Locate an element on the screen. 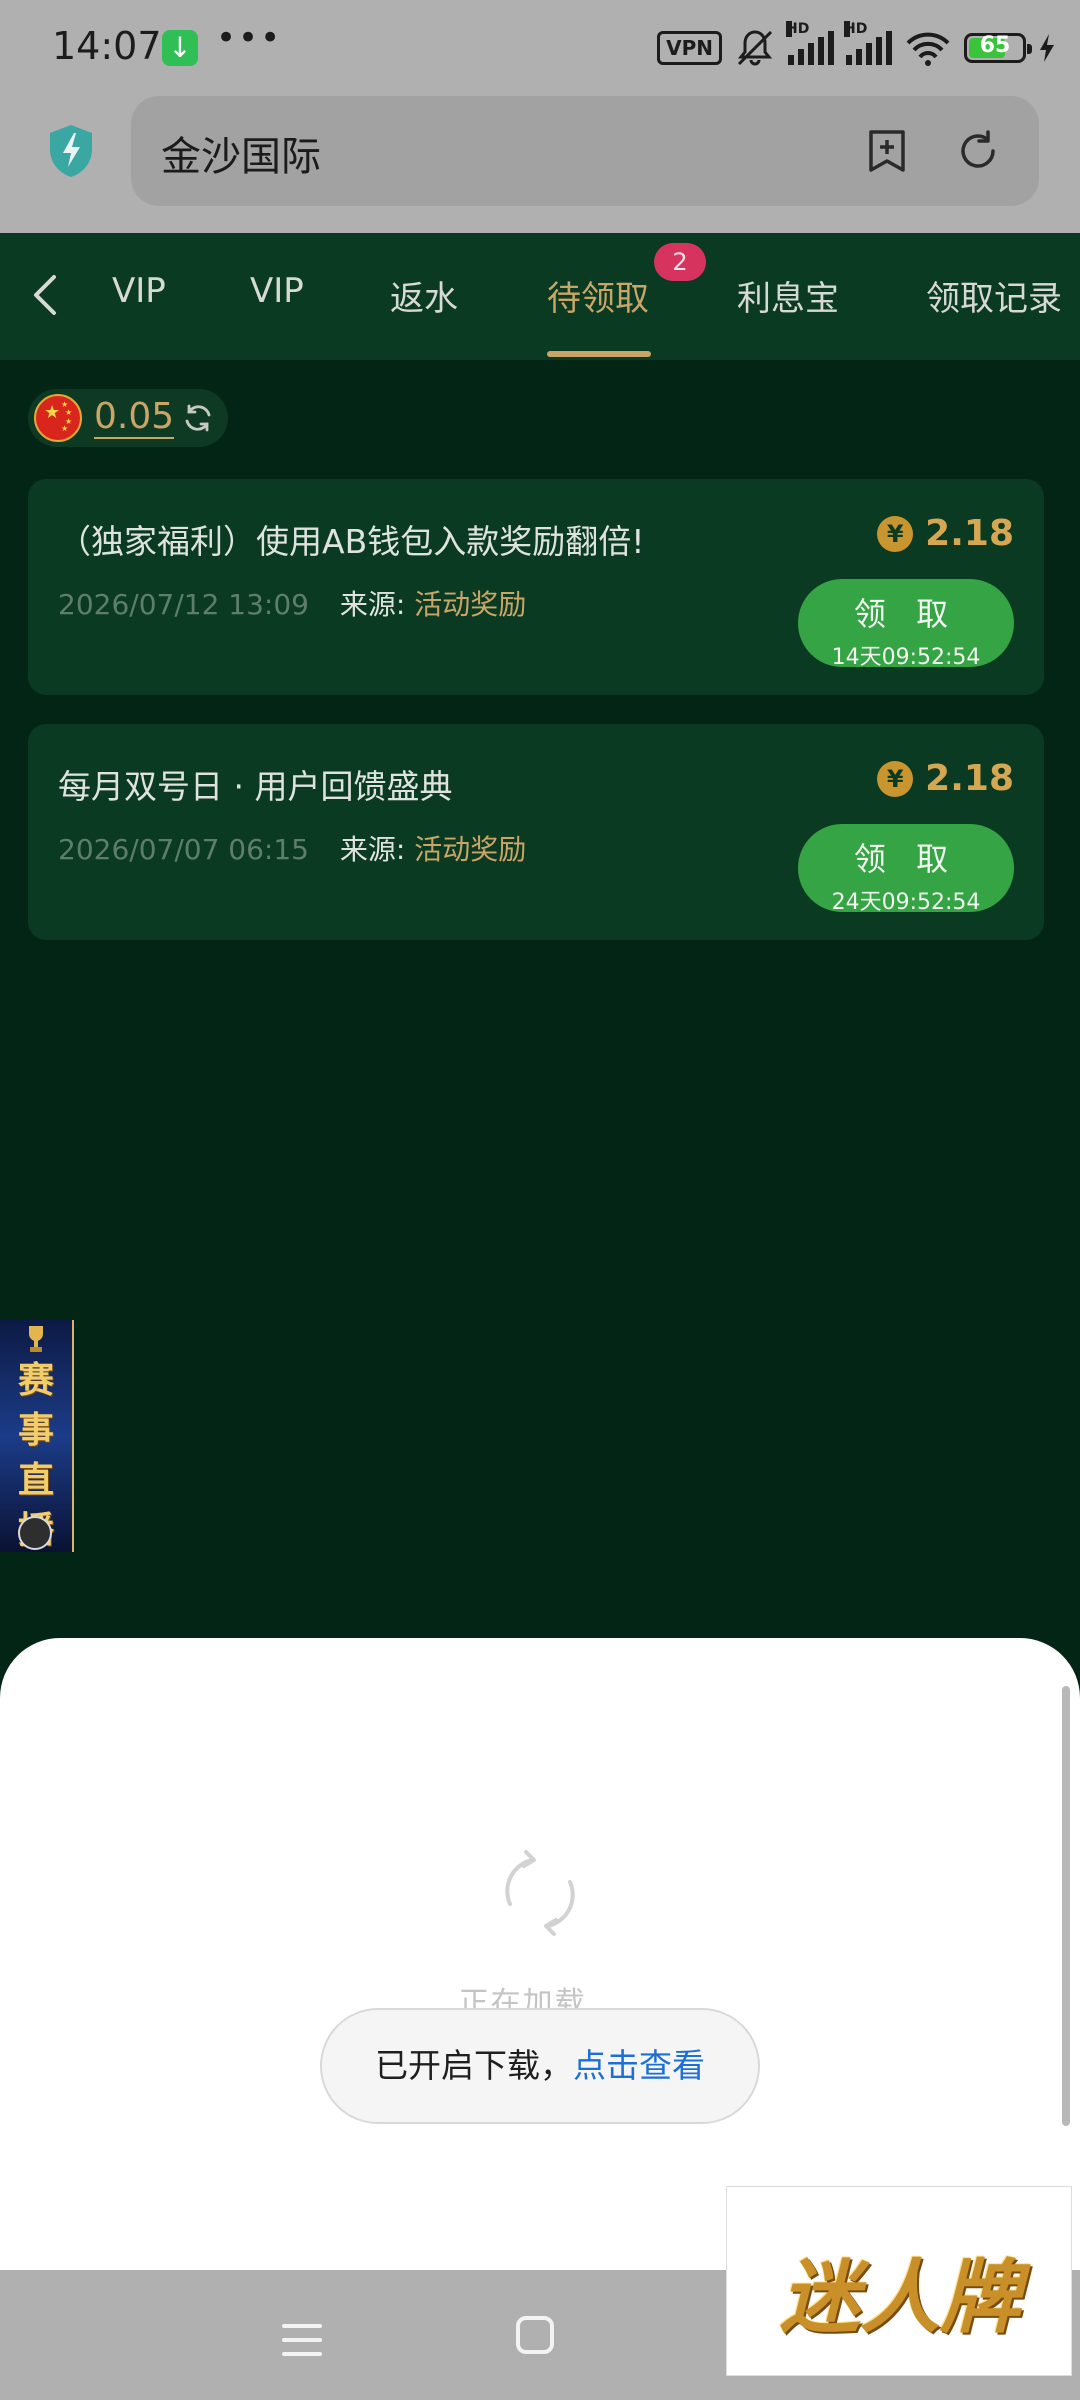 The height and width of the screenshot is (2400, 1080). toast-view-link: 点击查看 is located at coordinates (639, 2065).